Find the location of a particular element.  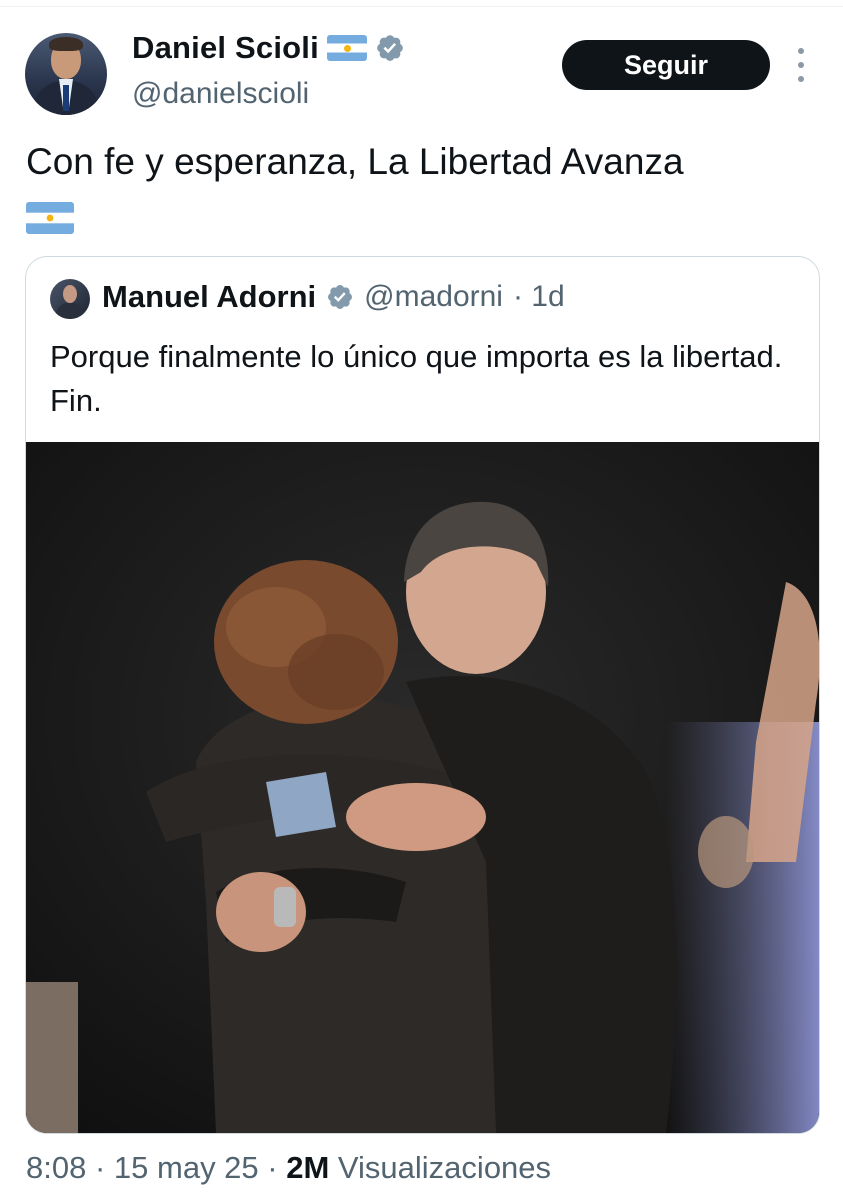

tweet-time: 8:08 is located at coordinates (56, 1167).